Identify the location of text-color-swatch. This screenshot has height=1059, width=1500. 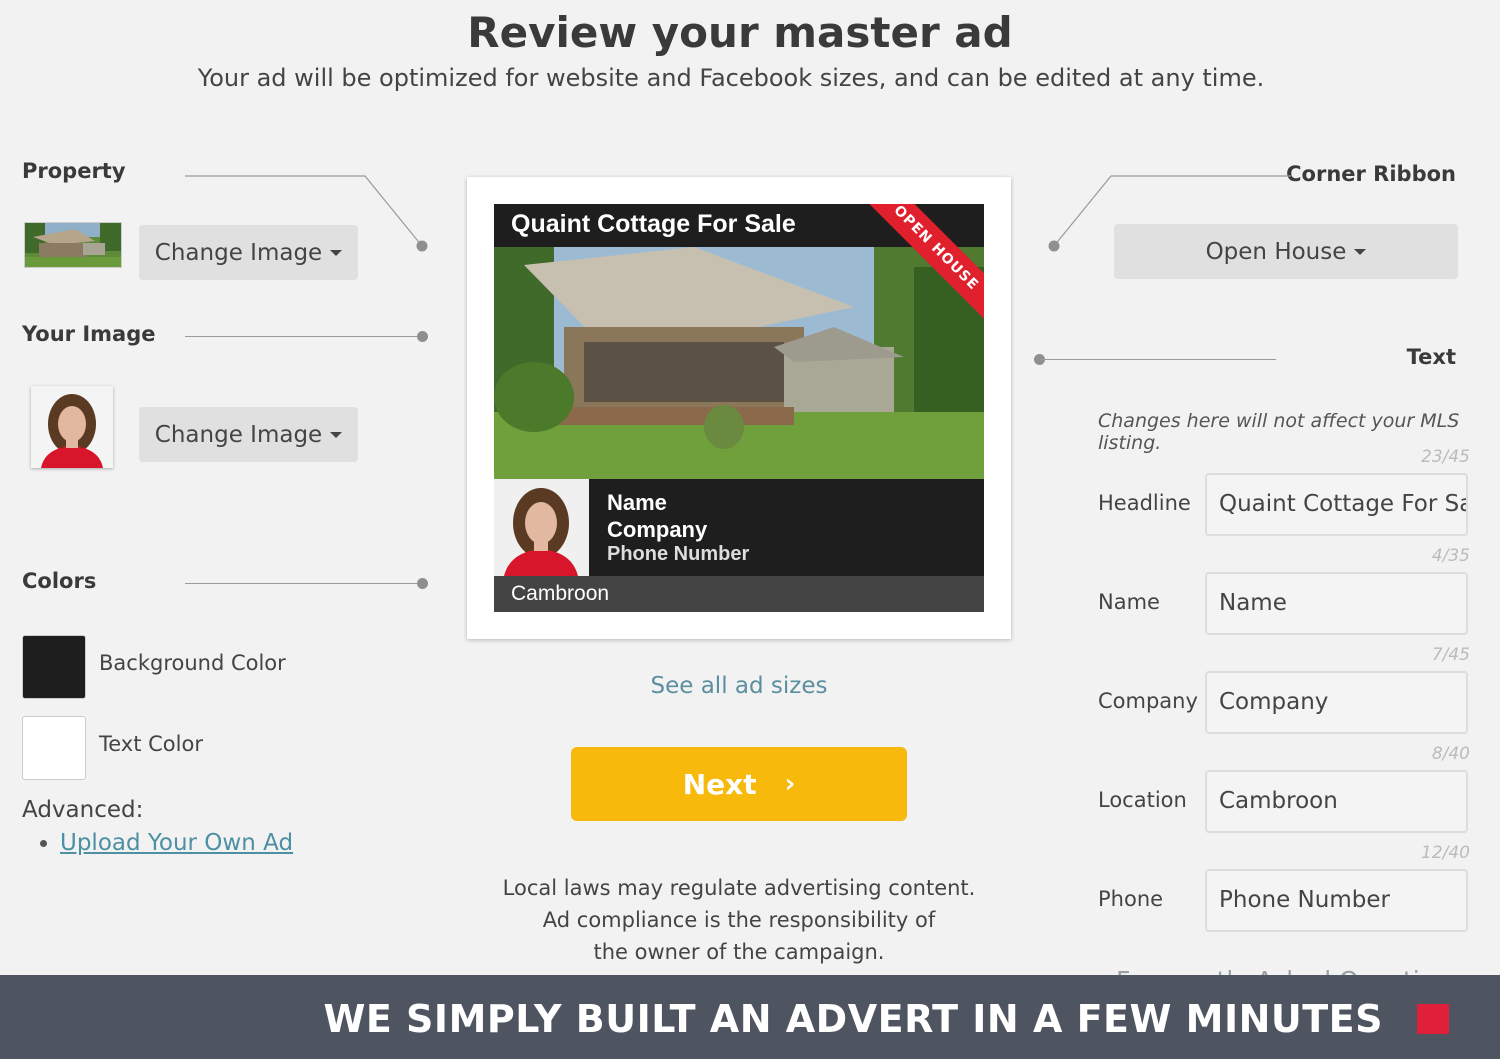
(54, 748).